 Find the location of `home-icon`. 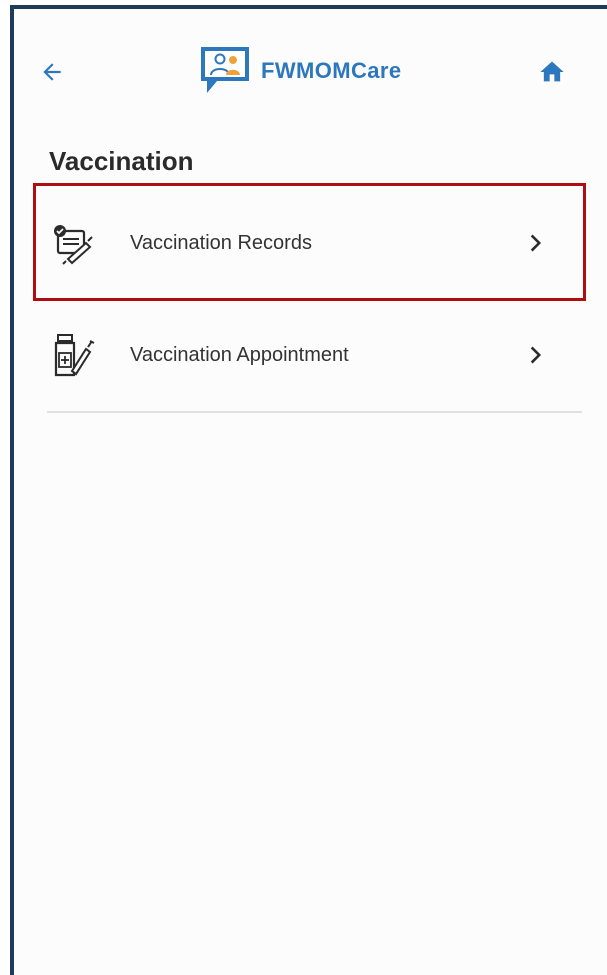

home-icon is located at coordinates (552, 71).